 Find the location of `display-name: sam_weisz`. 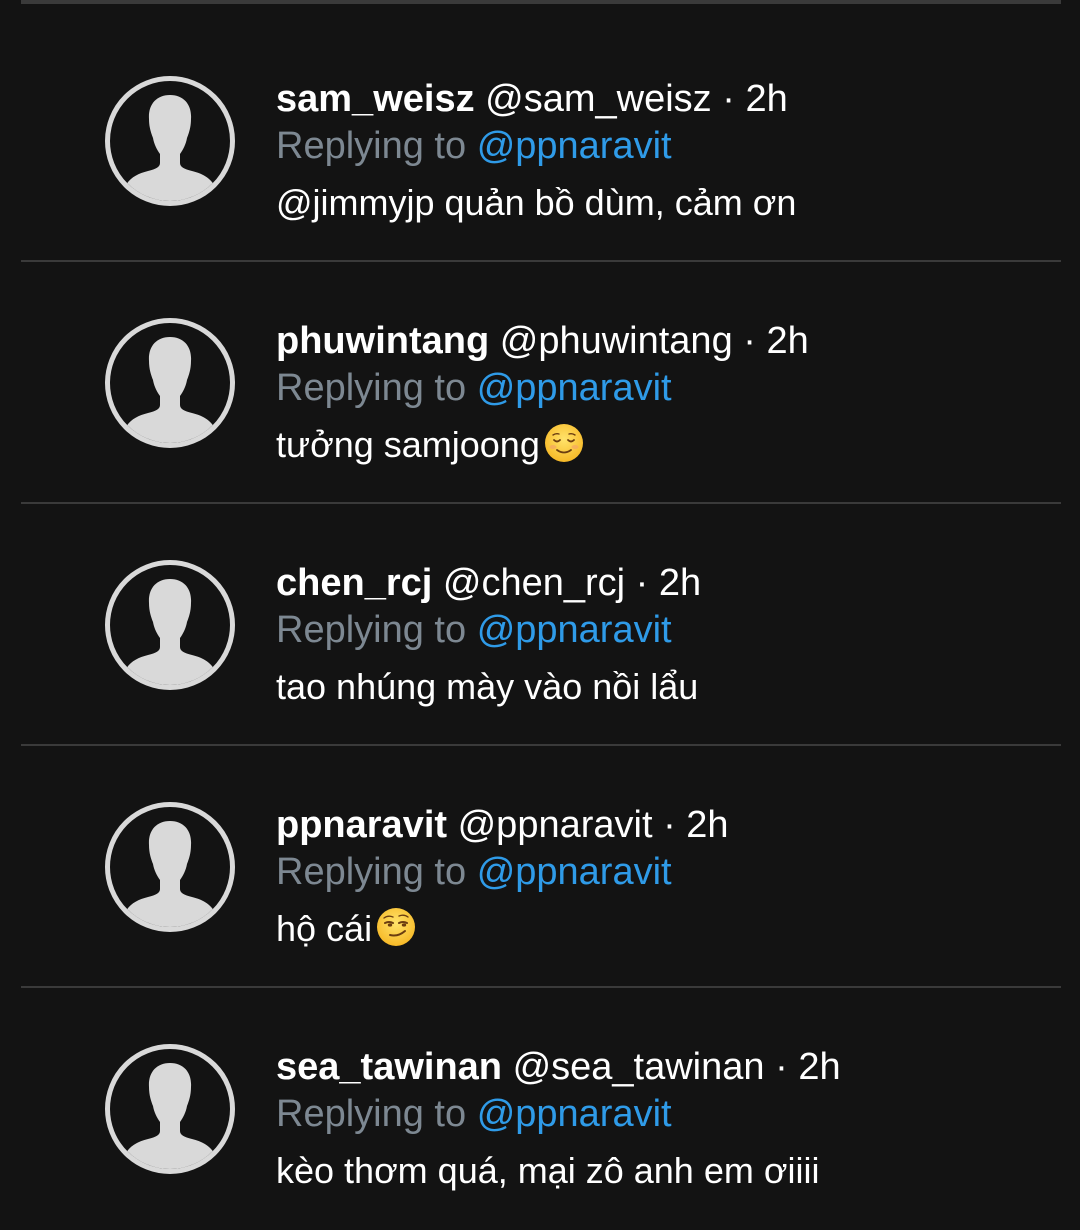

display-name: sam_weisz is located at coordinates (375, 99).